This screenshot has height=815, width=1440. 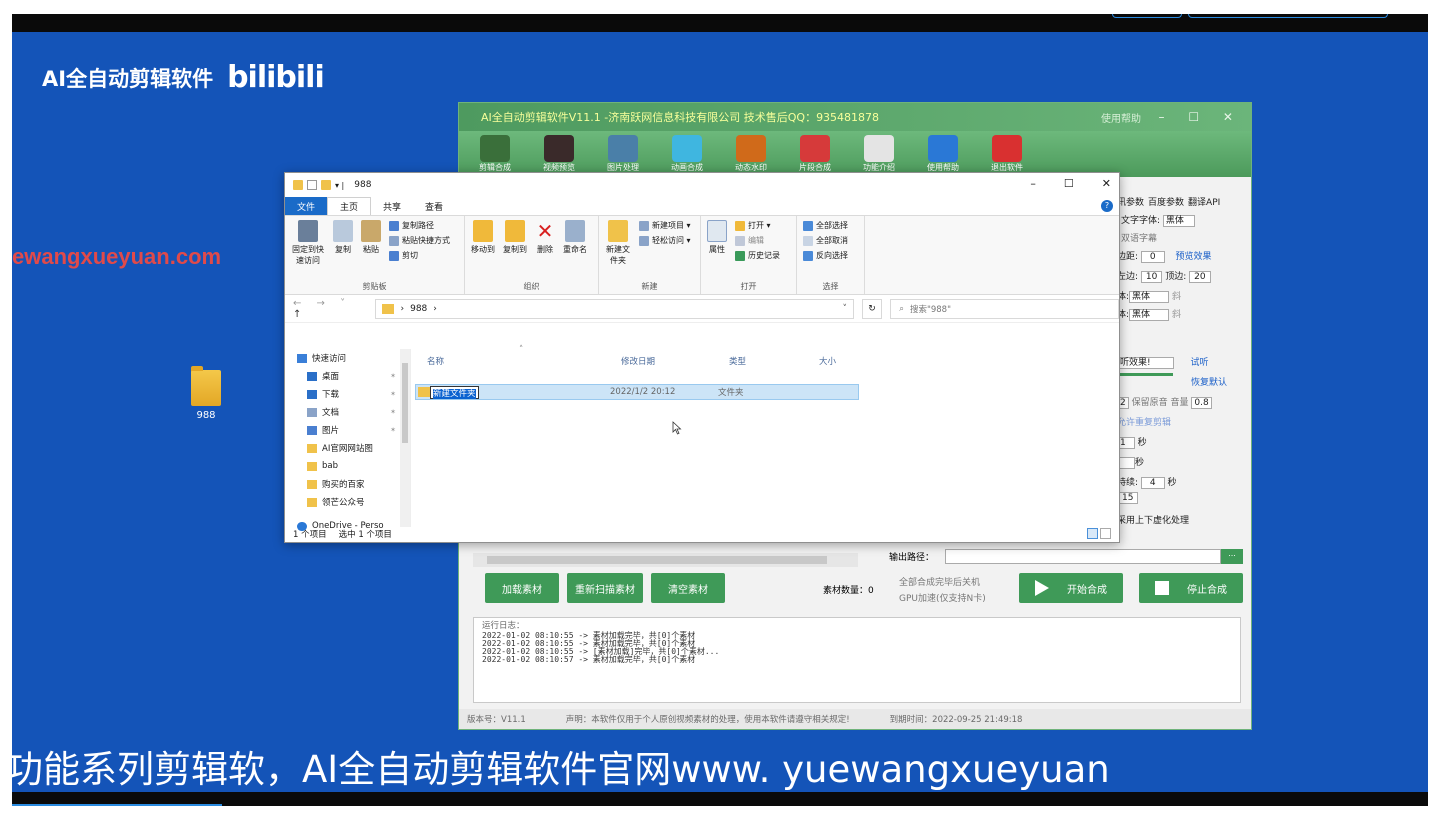 What do you see at coordinates (1007, 154) in the screenshot?
I see `toolbar-button: 退出软件` at bounding box center [1007, 154].